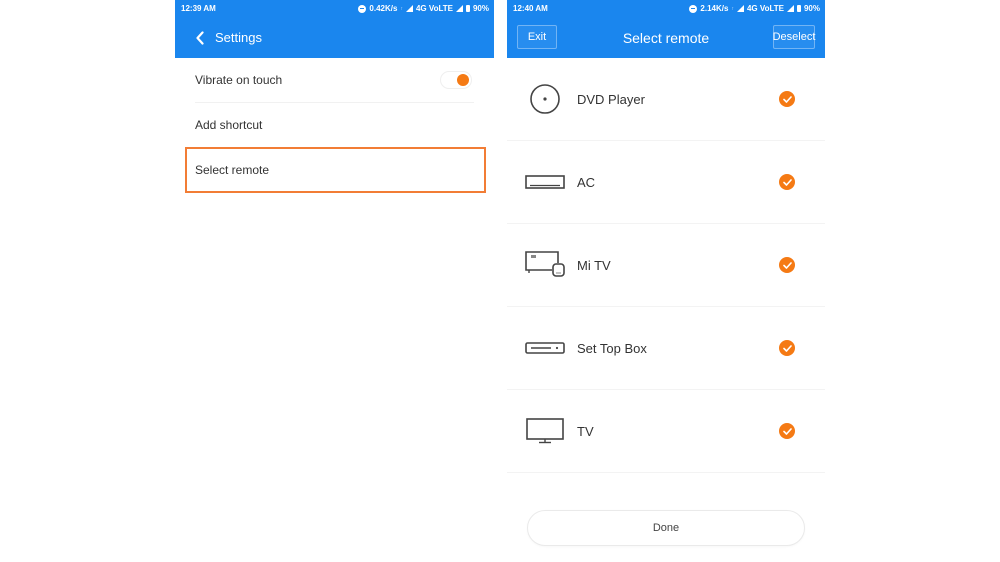 Image resolution: width=1000 pixels, height=562 pixels. Describe the element at coordinates (239, 80) in the screenshot. I see `setting-label: Vibrate on touch` at that location.